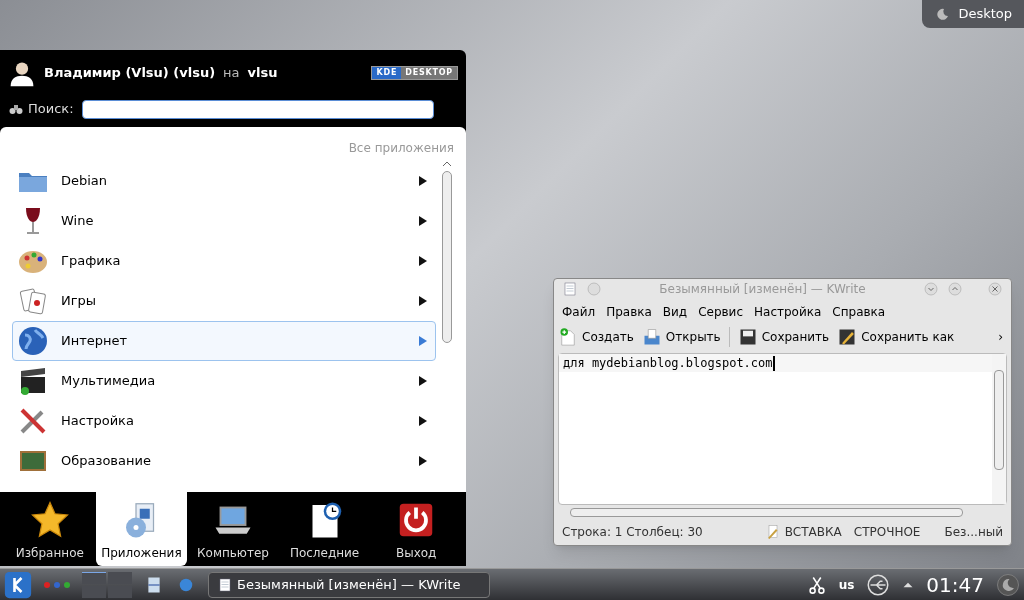  What do you see at coordinates (568, 337) in the screenshot?
I see `new-document-icon` at bounding box center [568, 337].